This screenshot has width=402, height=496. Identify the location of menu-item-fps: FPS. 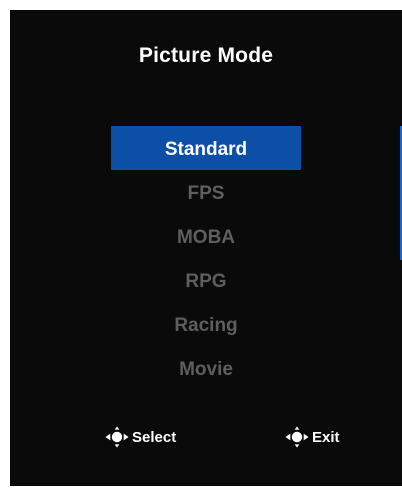
(206, 192).